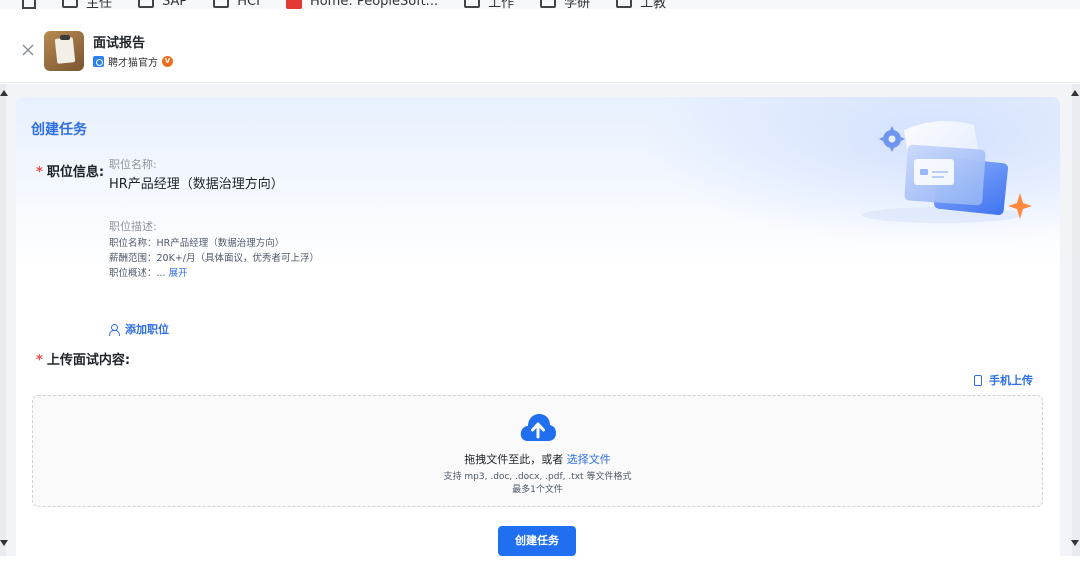  What do you see at coordinates (196, 184) in the screenshot?
I see `position-name-value: HR产品经理（数据治理方向）` at bounding box center [196, 184].